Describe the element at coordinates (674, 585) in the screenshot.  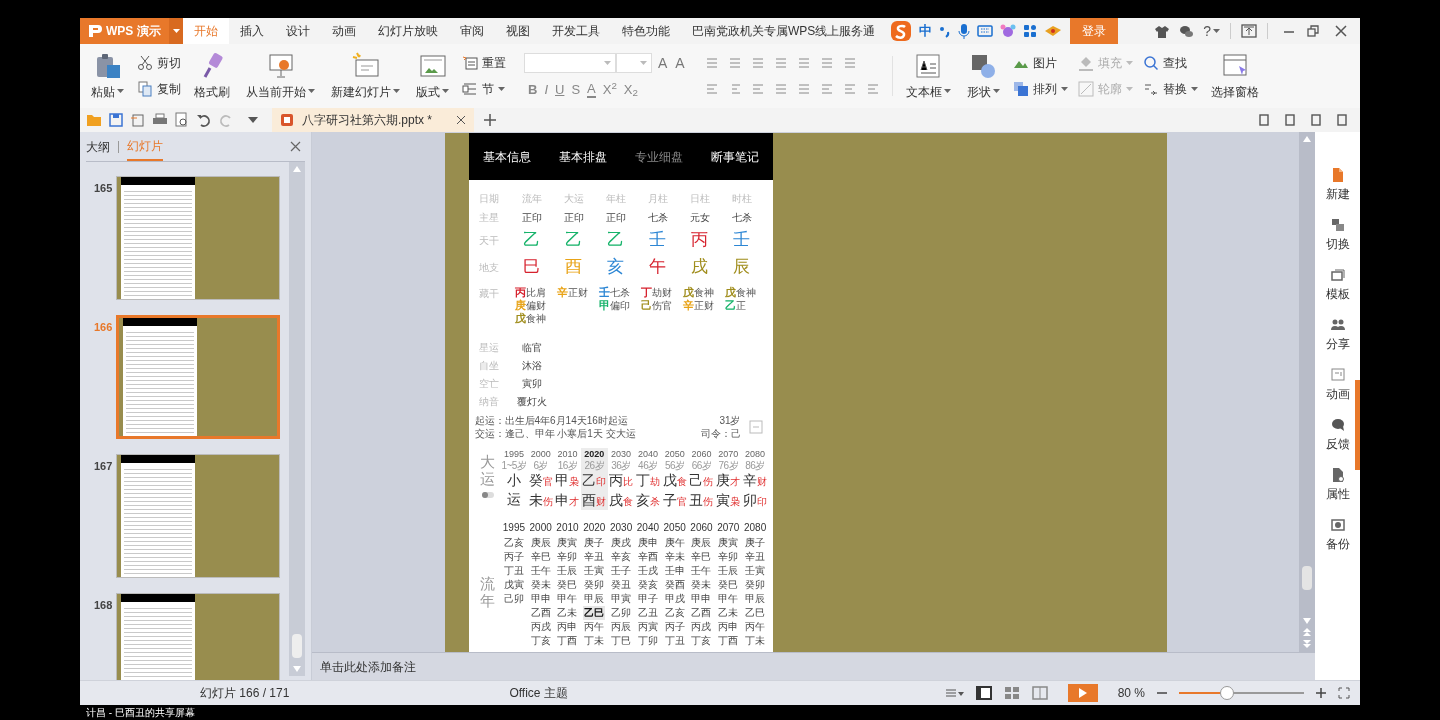
I see `year-item: 癸酉` at that location.